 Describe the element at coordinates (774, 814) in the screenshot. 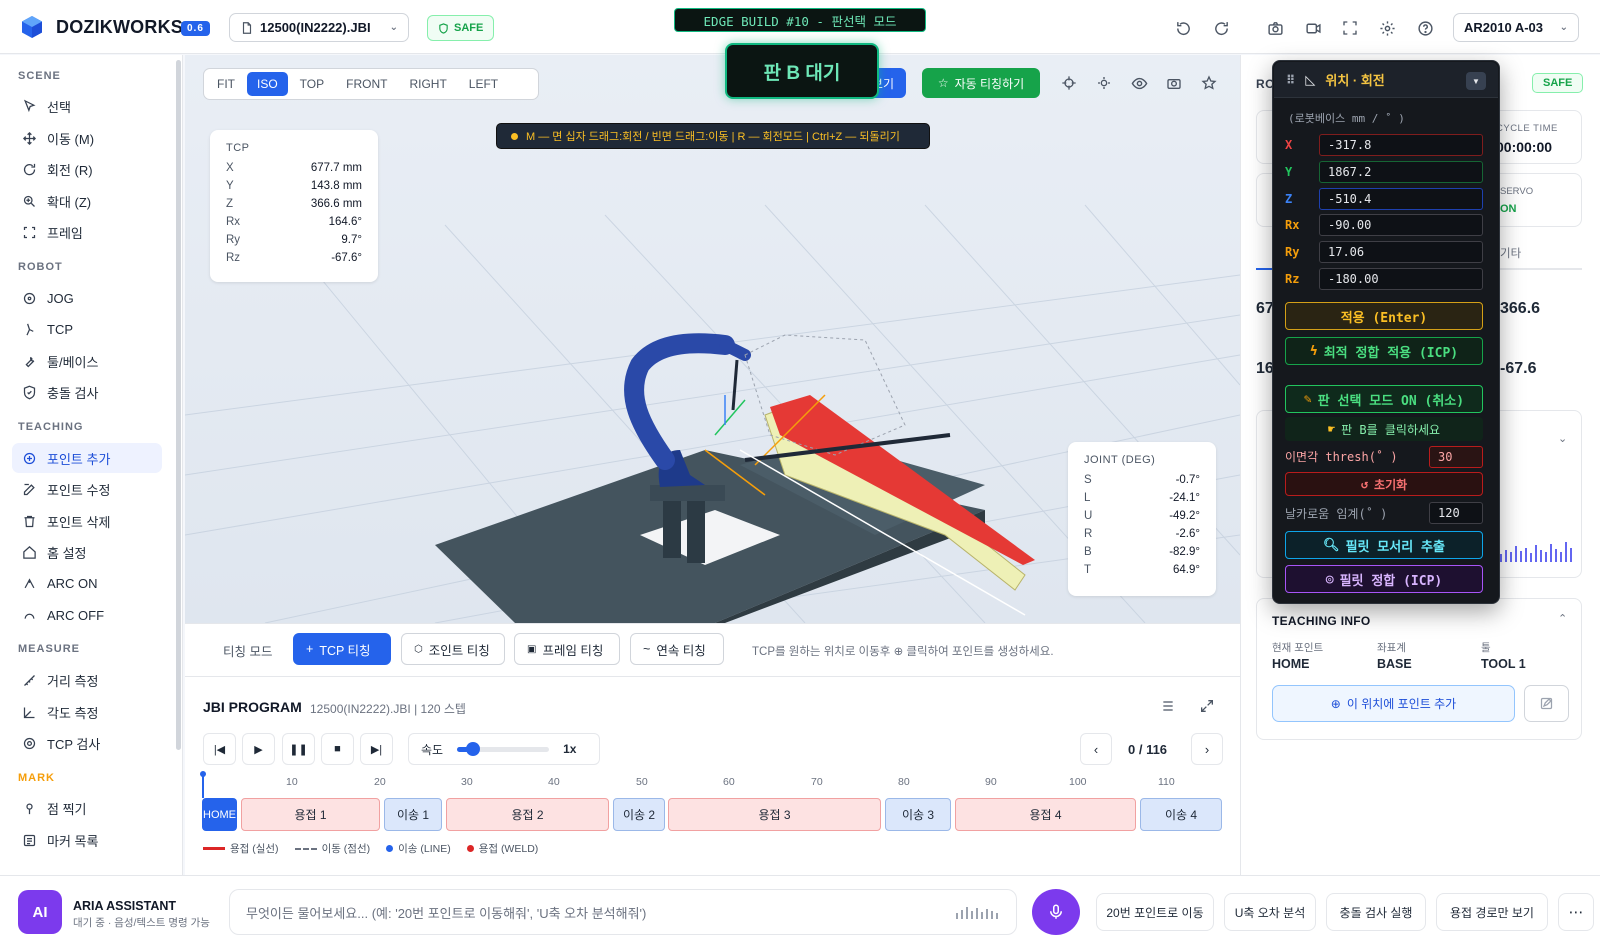

I see `timeline-segment-weld-3: 용접 3` at that location.